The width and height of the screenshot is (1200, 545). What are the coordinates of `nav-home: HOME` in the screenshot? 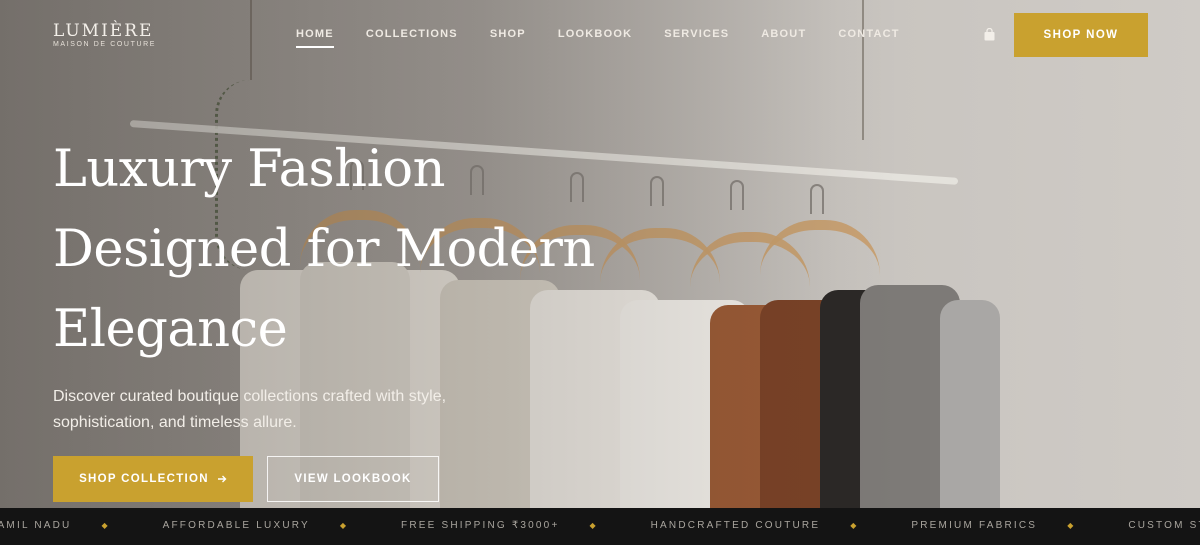 It's located at (315, 38).